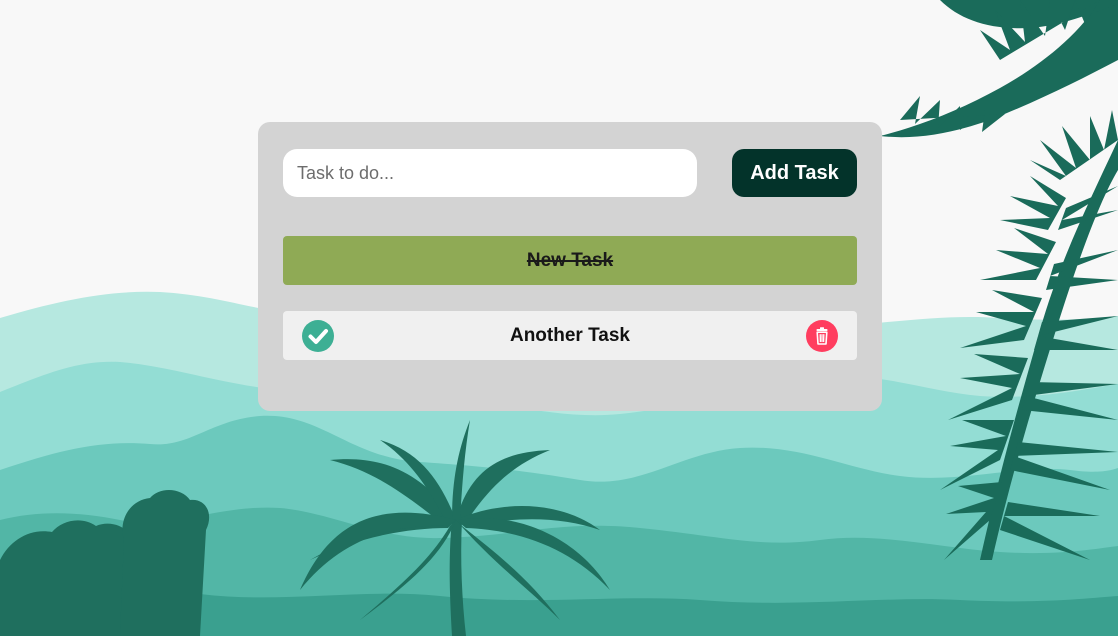  I want to click on task-input, so click(490, 173).